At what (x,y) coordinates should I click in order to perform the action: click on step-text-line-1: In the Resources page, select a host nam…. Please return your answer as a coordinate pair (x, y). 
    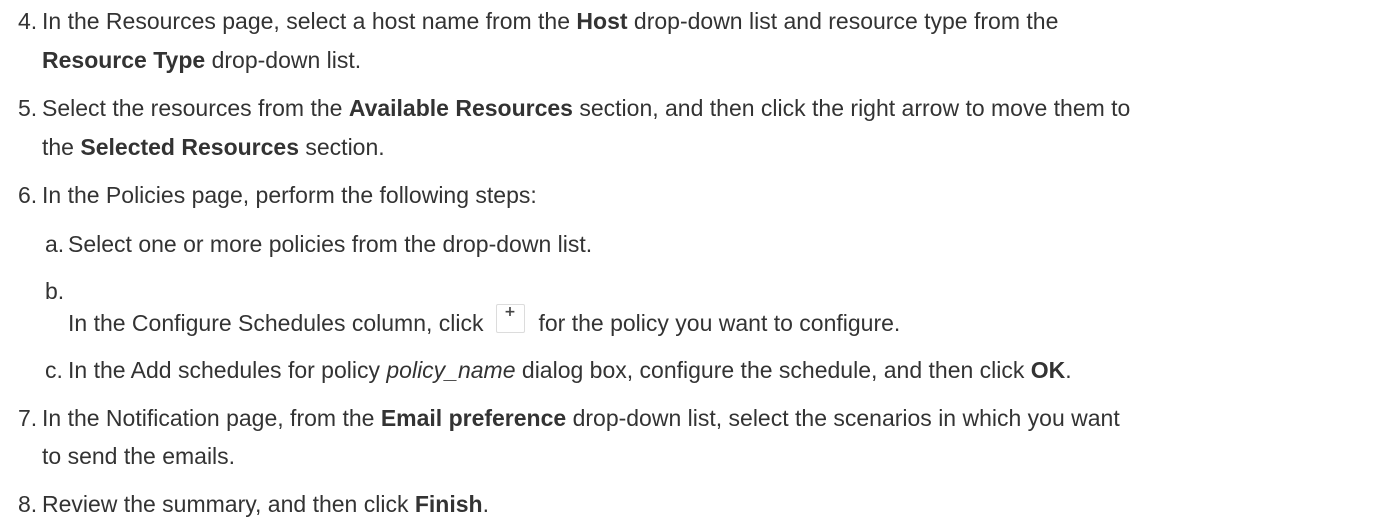
    Looking at the image, I should click on (550, 21).